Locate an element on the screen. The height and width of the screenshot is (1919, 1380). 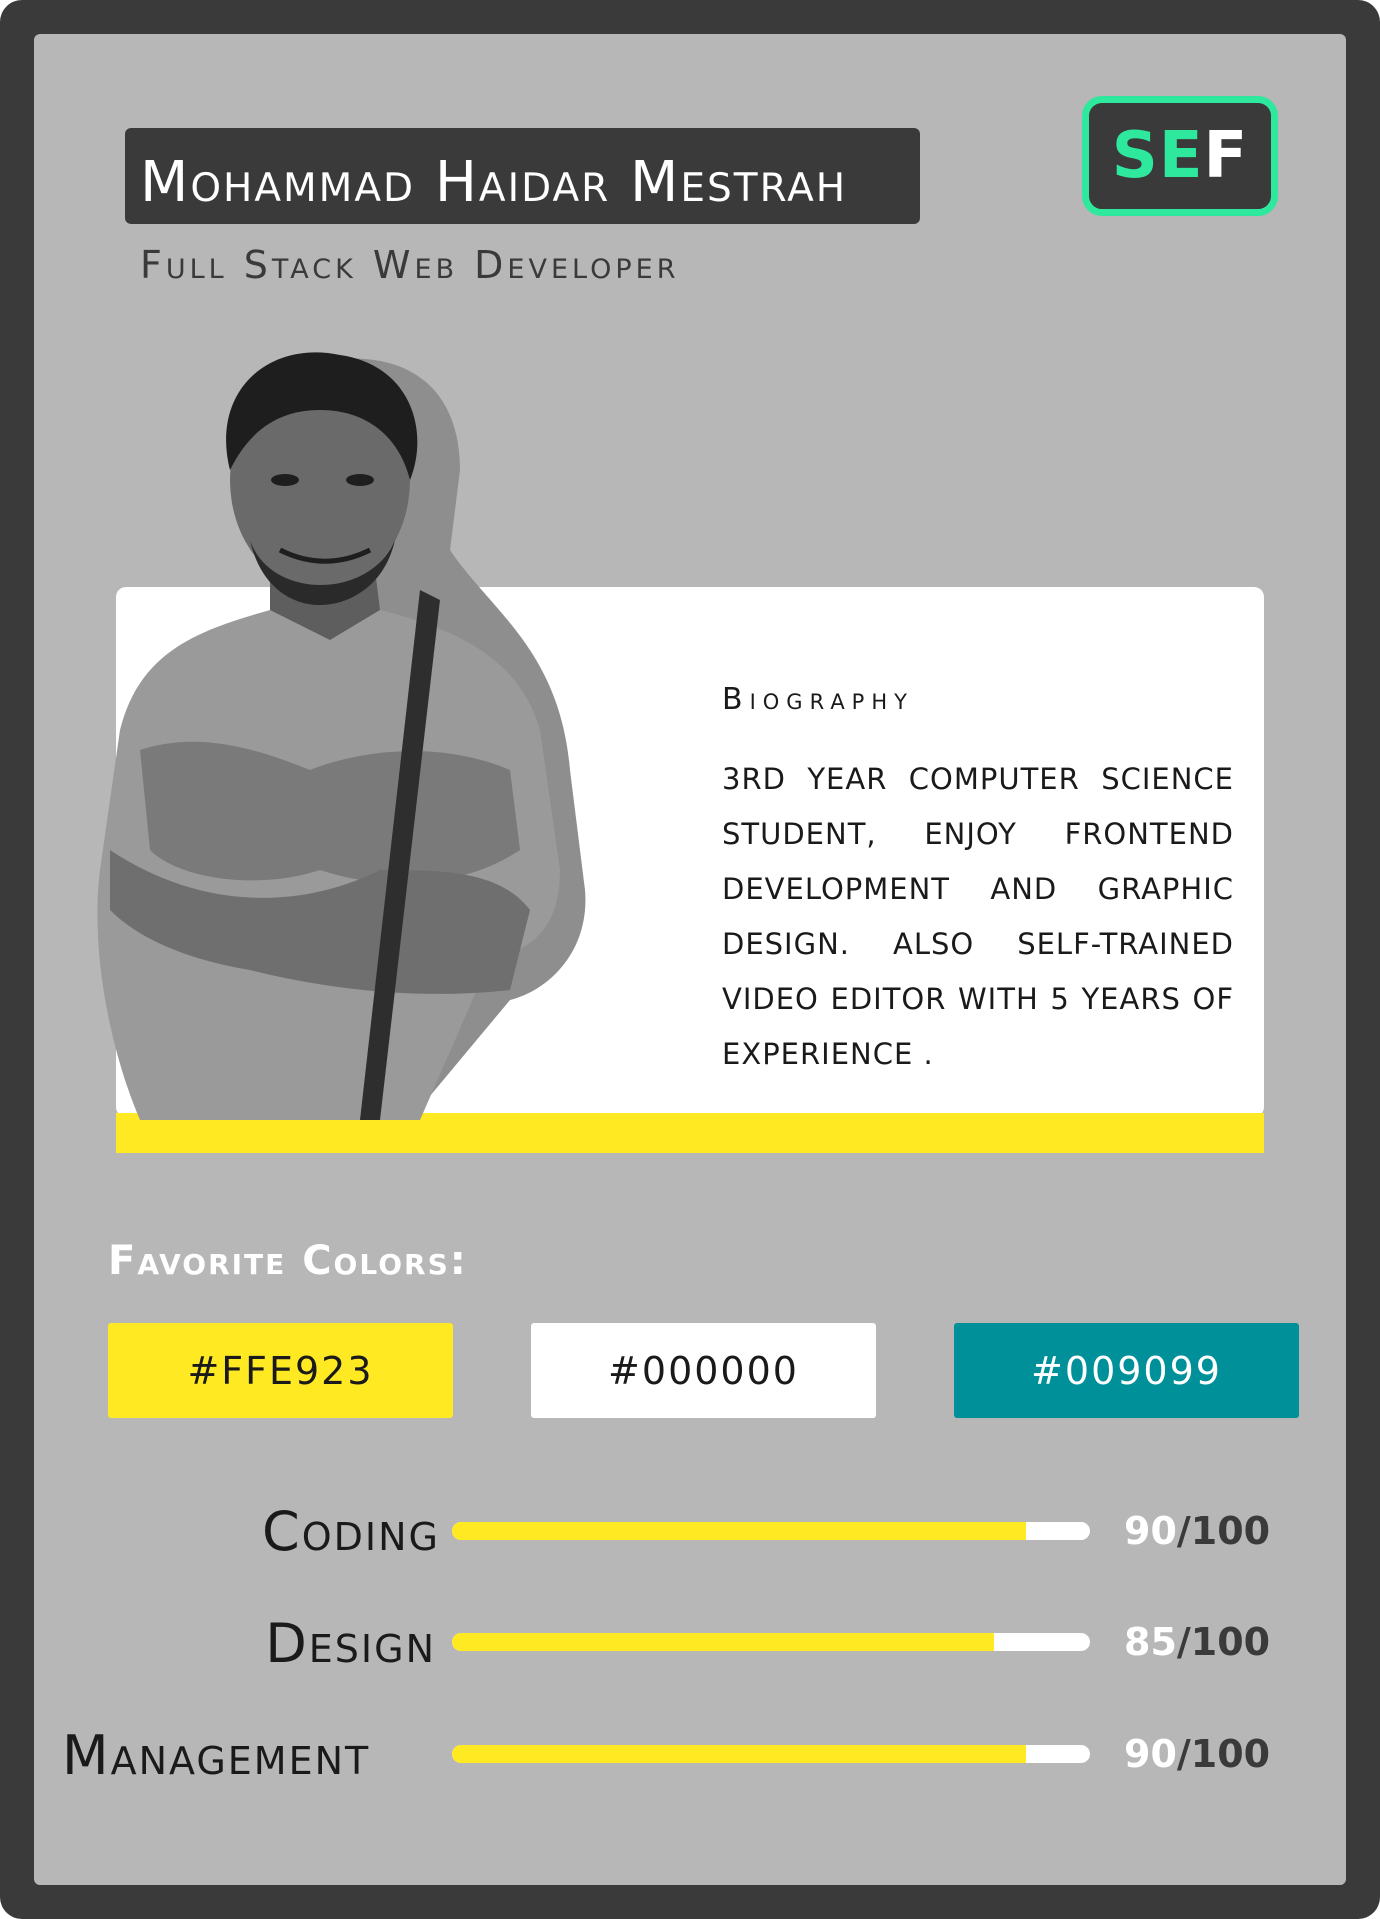
skill-bar-management is located at coordinates (771, 1754).